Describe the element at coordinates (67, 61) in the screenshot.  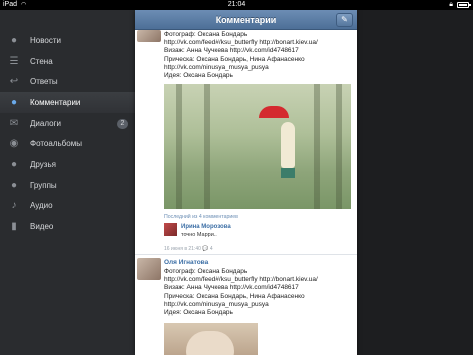
I see `sidebar-item-wall: ☰ Стена` at that location.